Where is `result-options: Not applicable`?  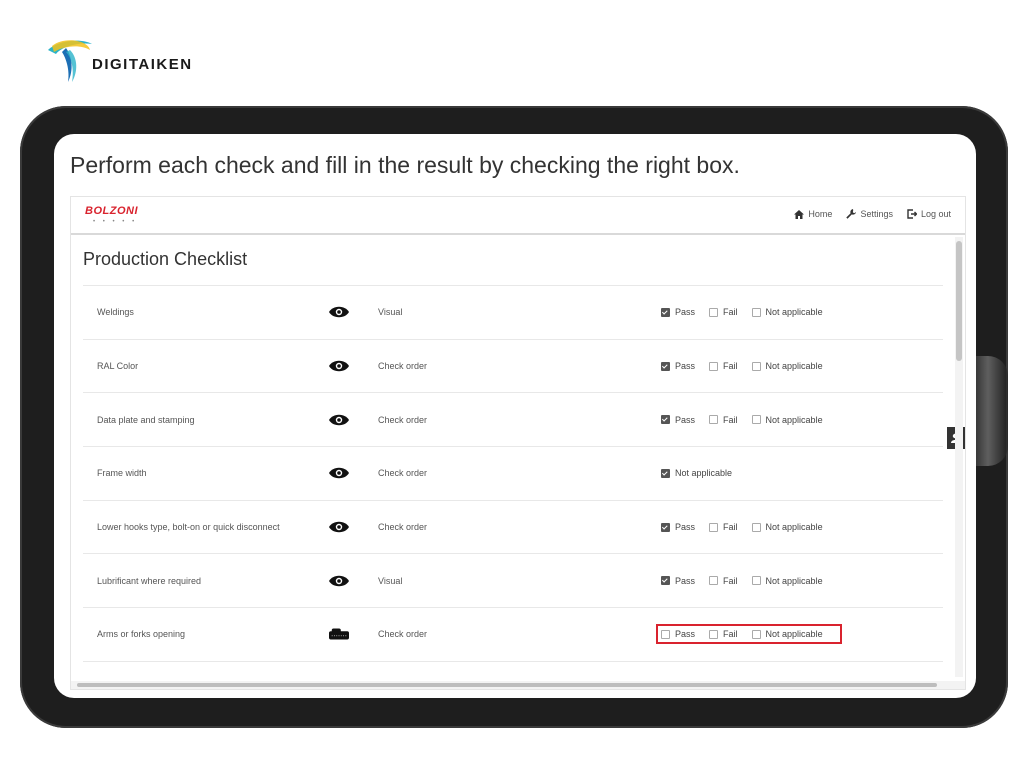
result-options: Not applicable is located at coordinates (703, 473).